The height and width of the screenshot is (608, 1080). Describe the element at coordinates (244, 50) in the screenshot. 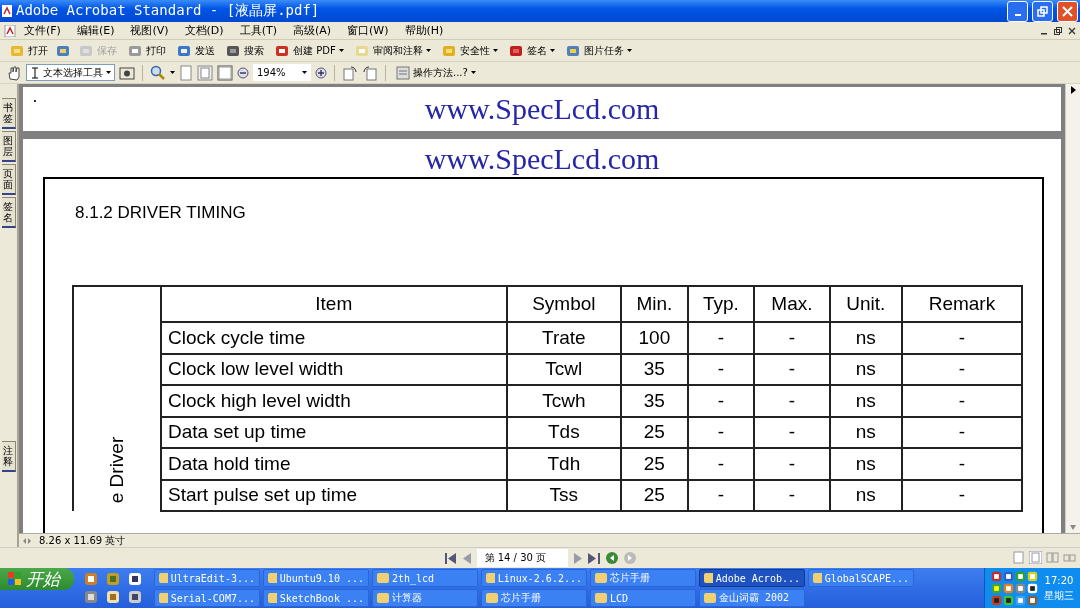

I see `toolbar-button: 搜索` at that location.